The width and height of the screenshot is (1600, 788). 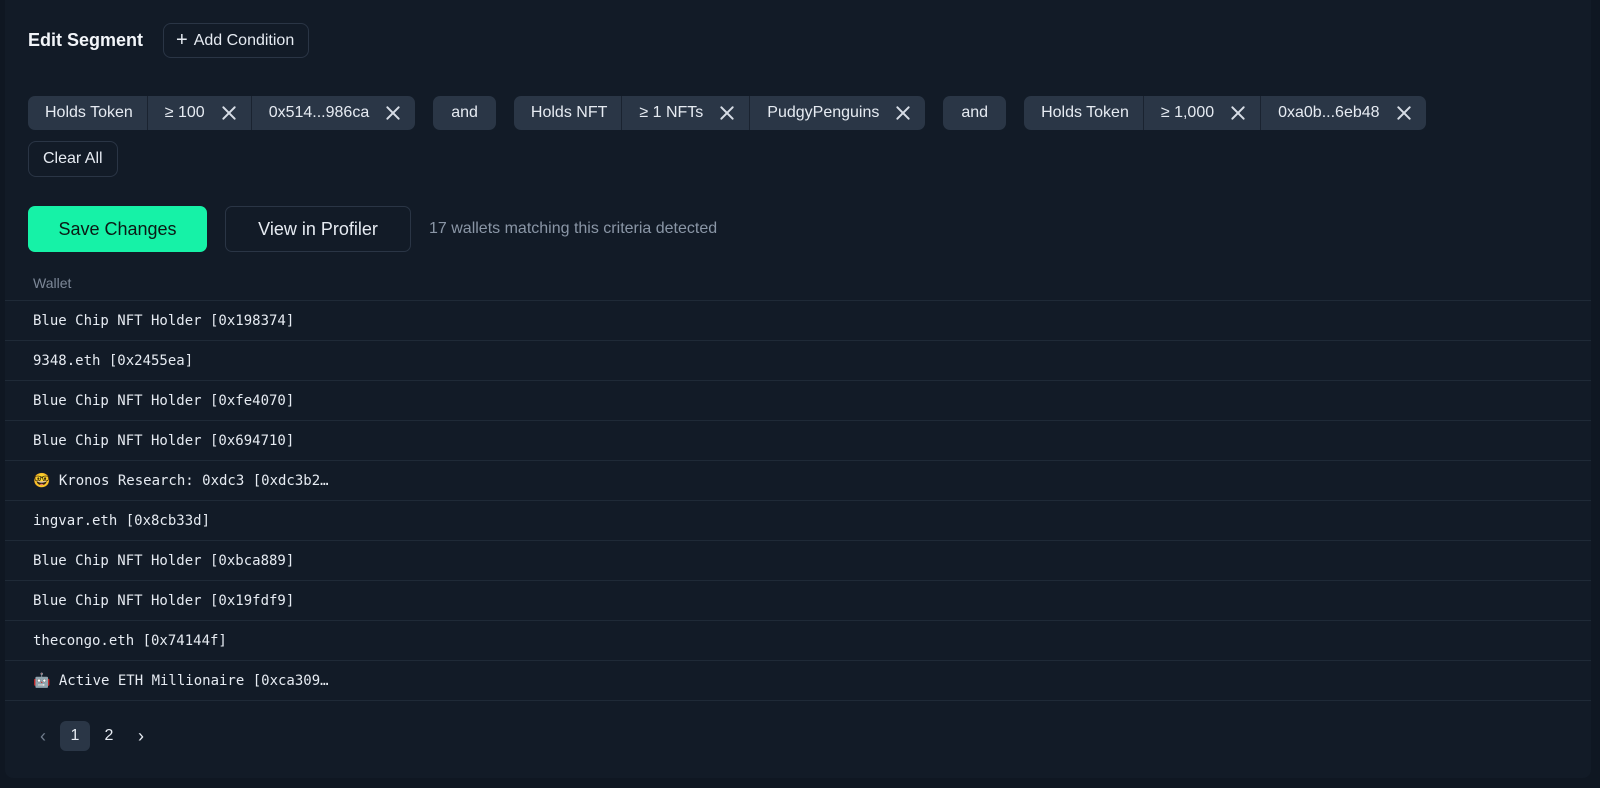 I want to click on pagination: ‹ 1 2 ›, so click(x=92, y=736).